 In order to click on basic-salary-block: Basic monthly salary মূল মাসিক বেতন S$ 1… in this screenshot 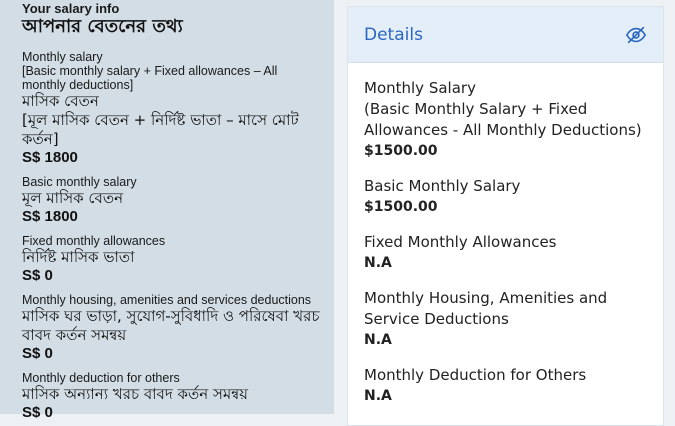, I will do `click(178, 200)`.